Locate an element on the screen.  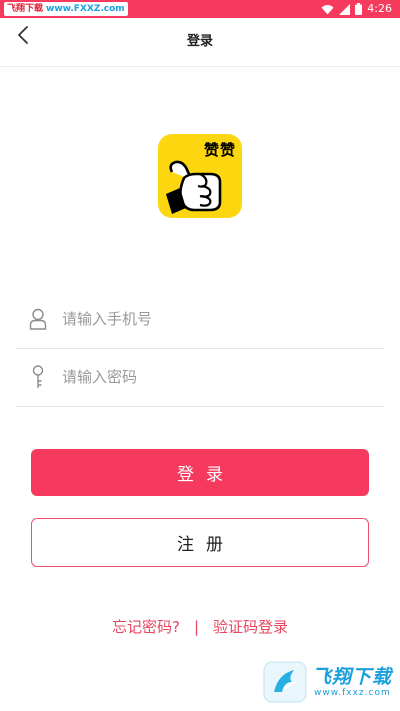
login-button: 登录 is located at coordinates (200, 472).